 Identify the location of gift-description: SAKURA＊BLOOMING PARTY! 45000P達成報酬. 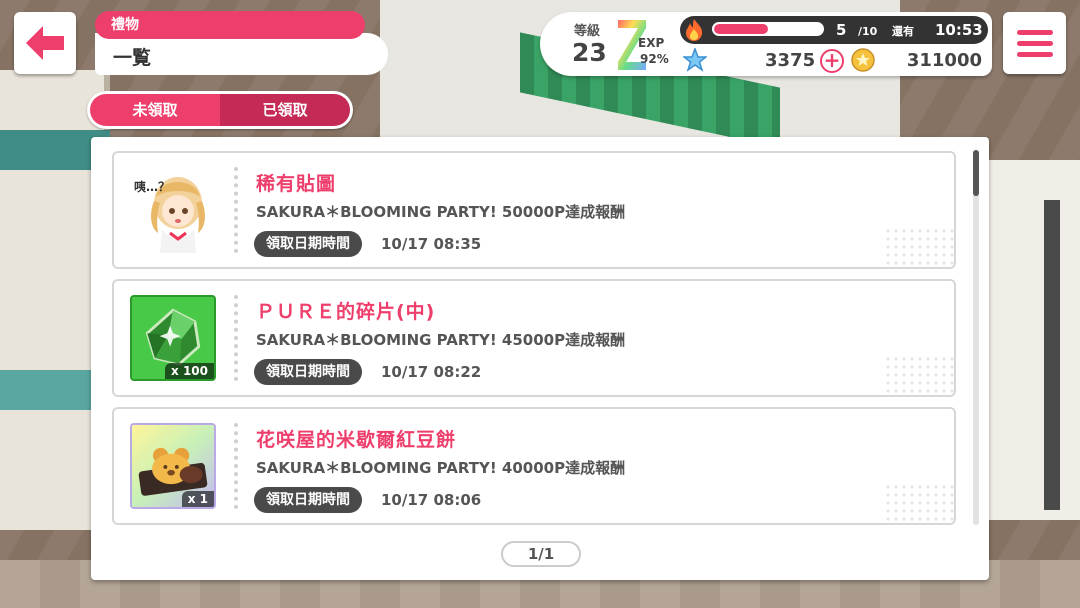
(441, 340).